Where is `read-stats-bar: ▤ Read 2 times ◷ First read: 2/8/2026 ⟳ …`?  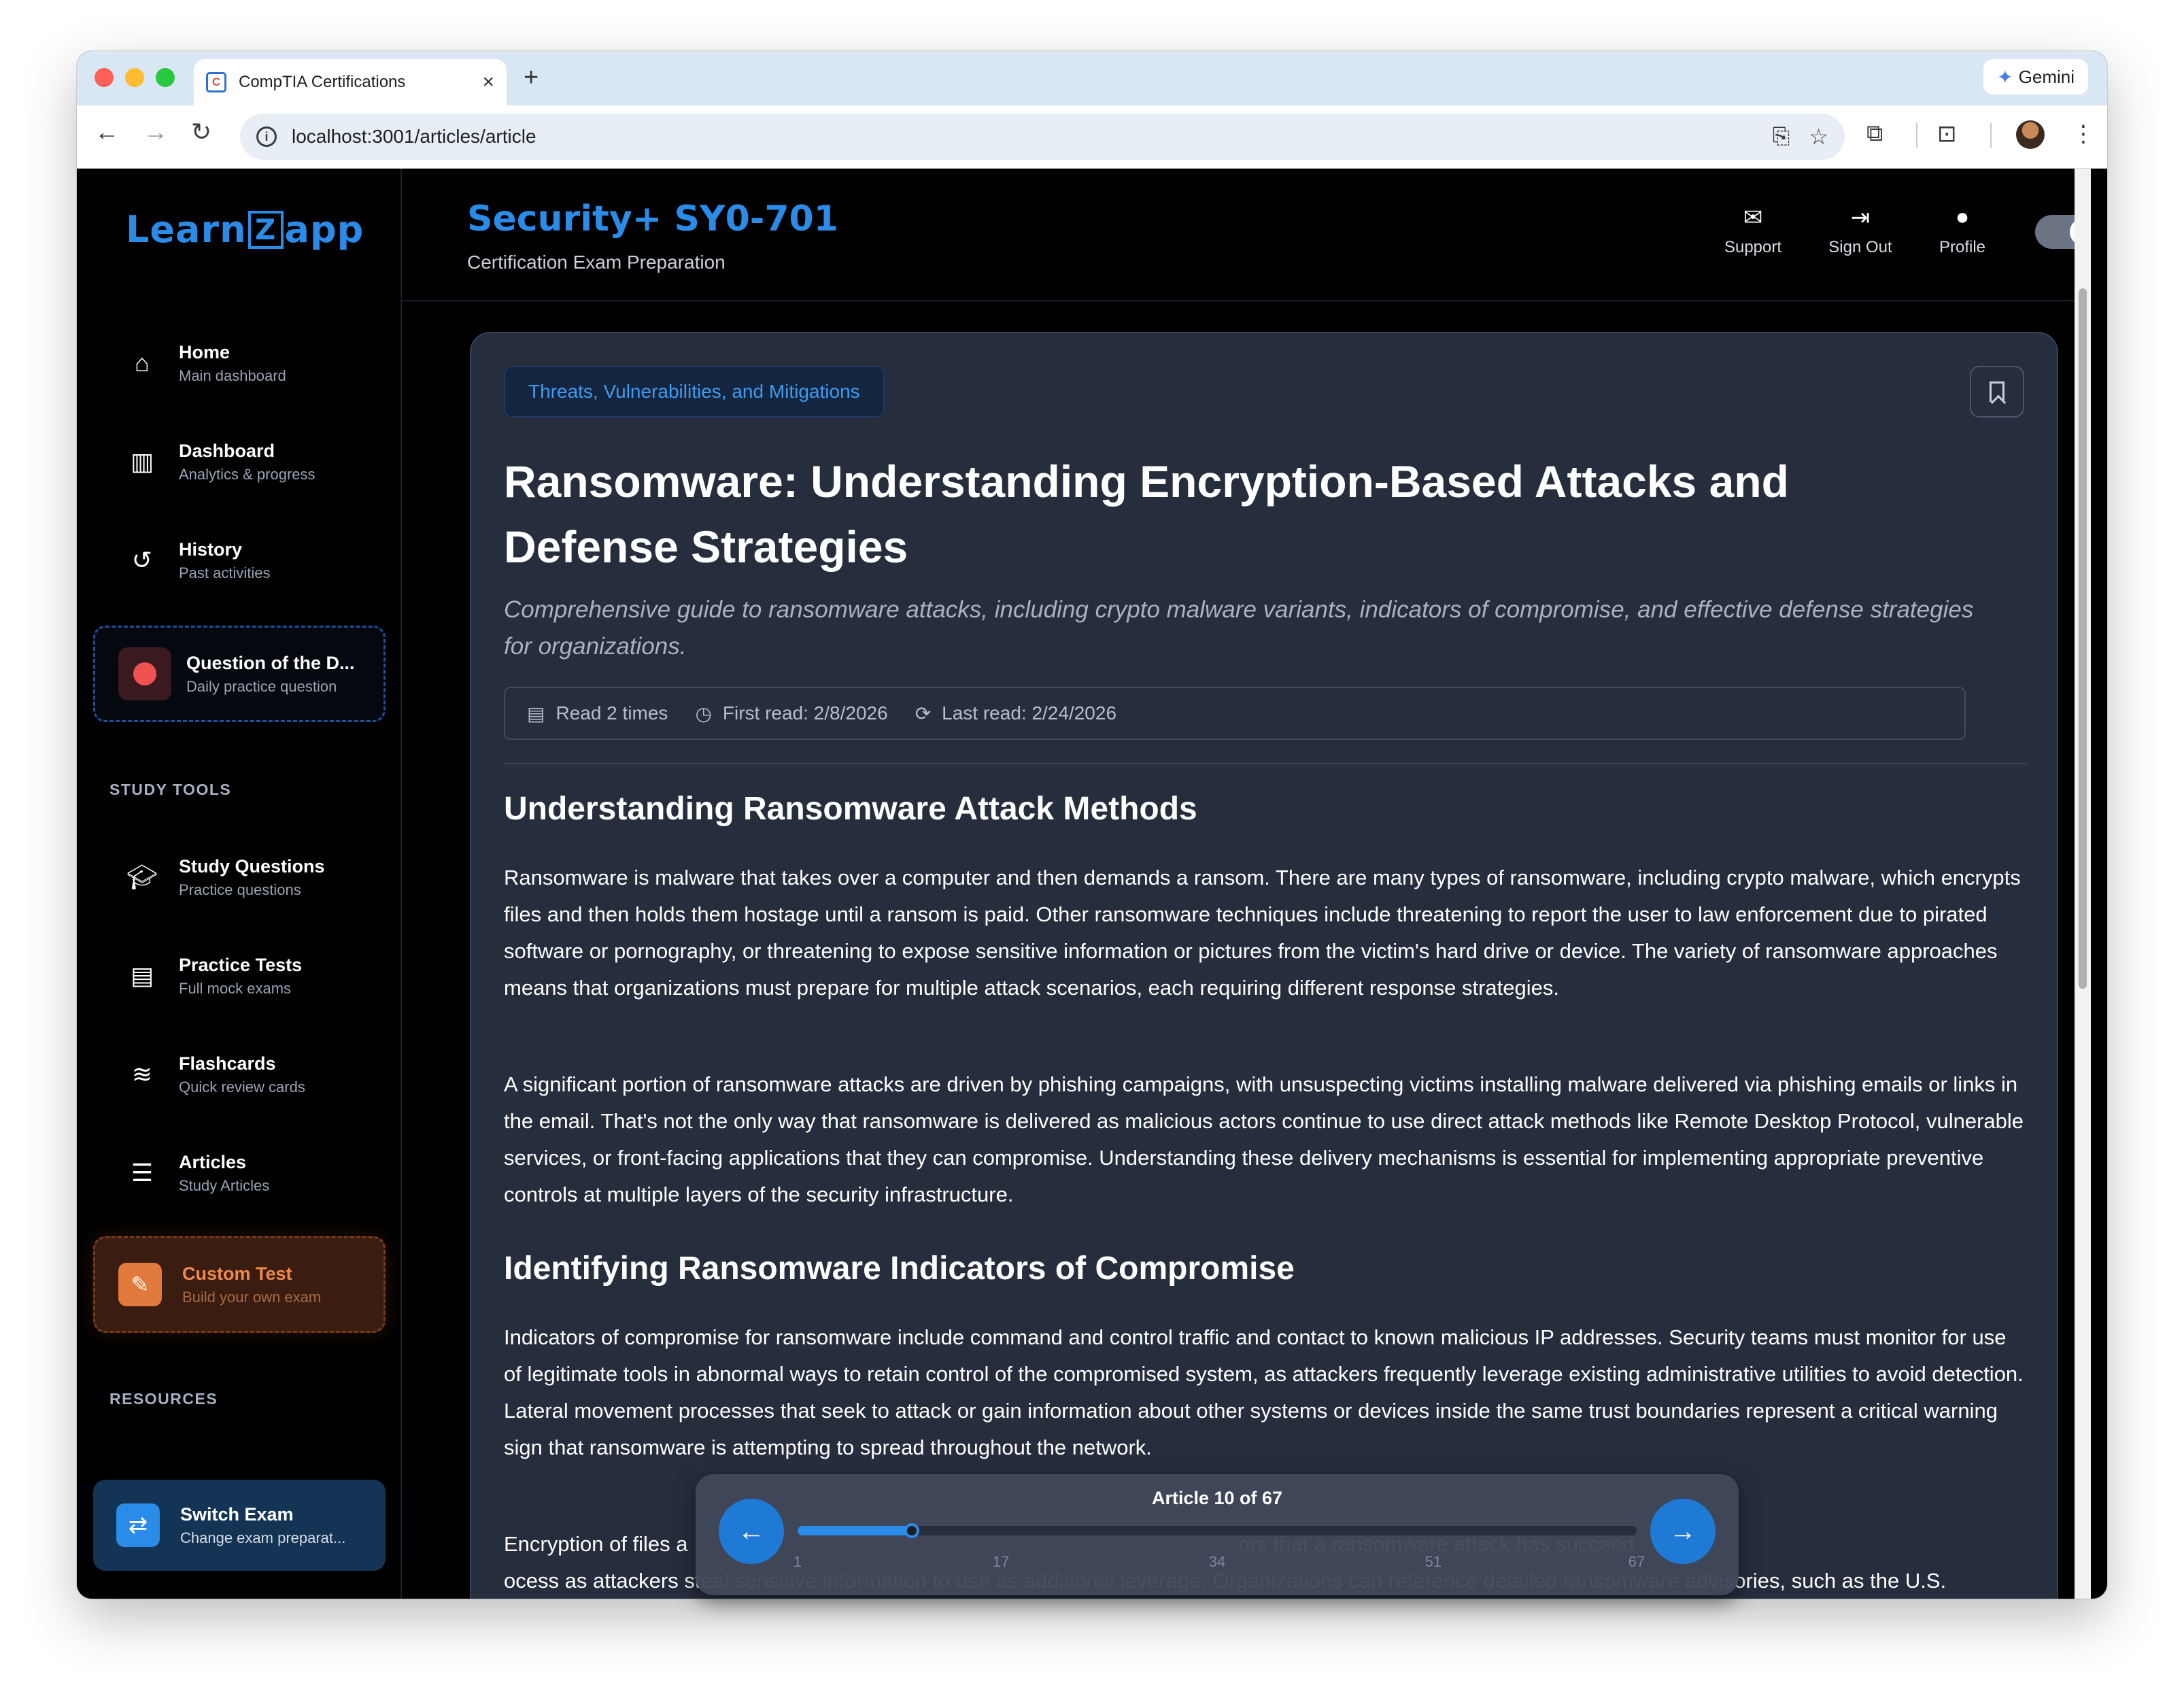
read-stats-bar: ▤ Read 2 times ◷ First read: 2/8/2026 ⟳ … is located at coordinates (1235, 713).